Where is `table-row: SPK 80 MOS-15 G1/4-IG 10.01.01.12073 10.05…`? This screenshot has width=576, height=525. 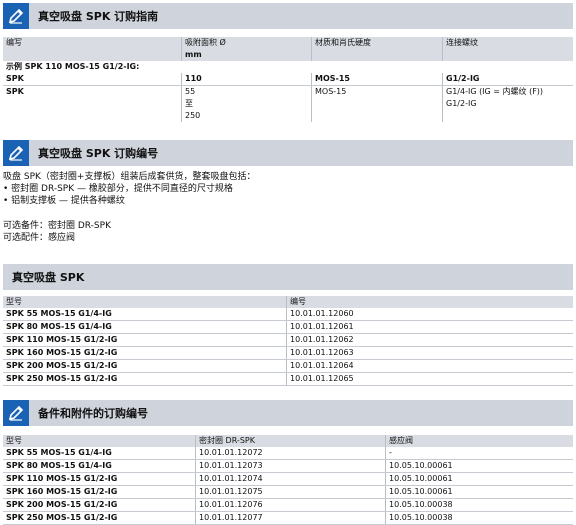 table-row: SPK 80 MOS-15 G1/4-IG 10.01.01.12073 10.05… is located at coordinates (288, 466).